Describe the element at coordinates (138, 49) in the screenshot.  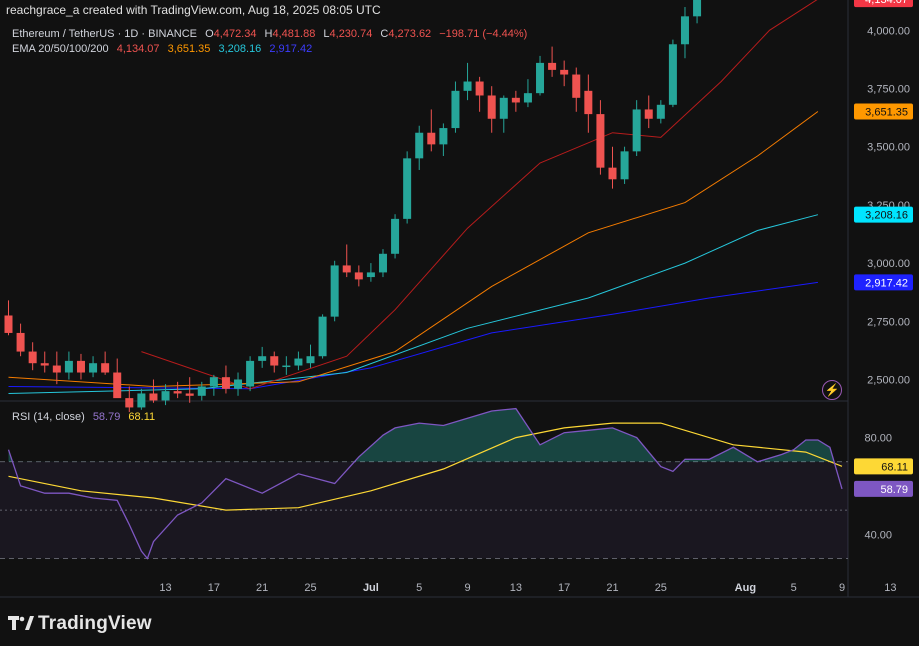
I see `ema20-value: 4,134.07` at that location.